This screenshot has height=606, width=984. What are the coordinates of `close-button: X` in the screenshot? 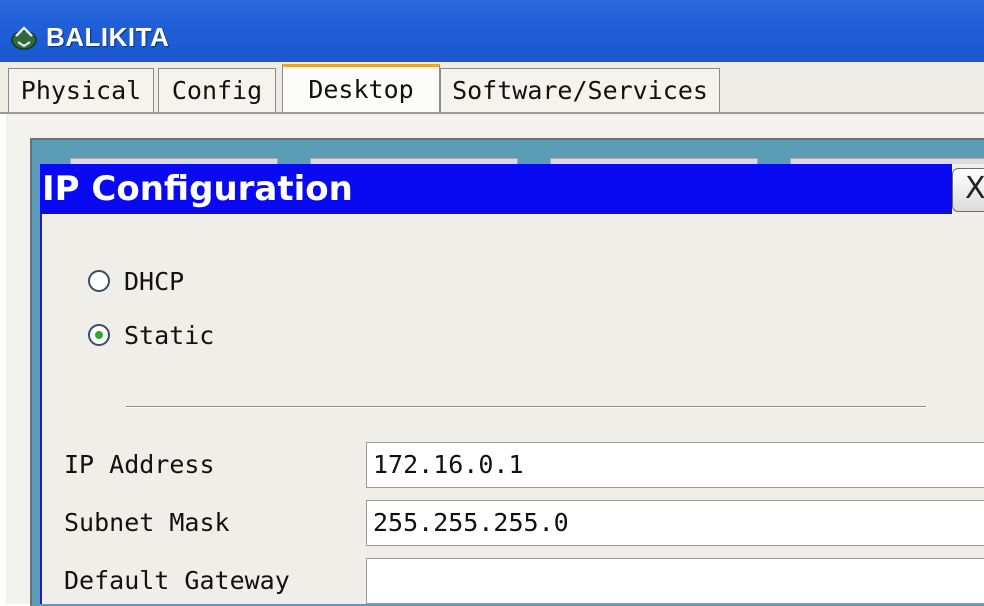 It's located at (968, 190).